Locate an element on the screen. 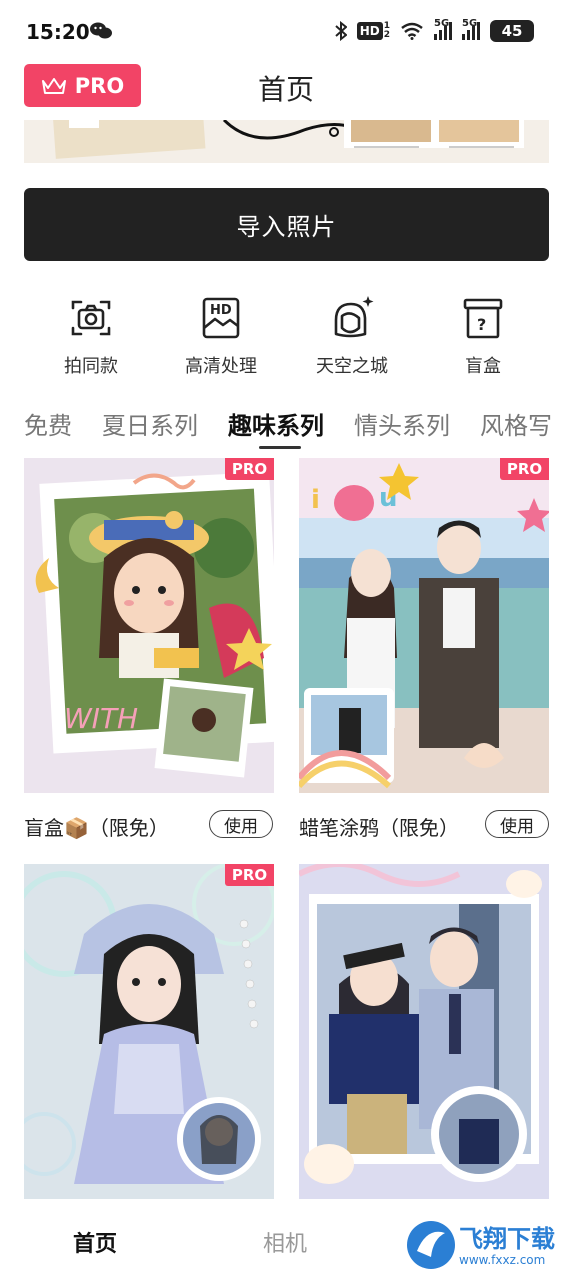 This screenshot has height=1279, width=572. feature-label: 天空之城 is located at coordinates (352, 366).